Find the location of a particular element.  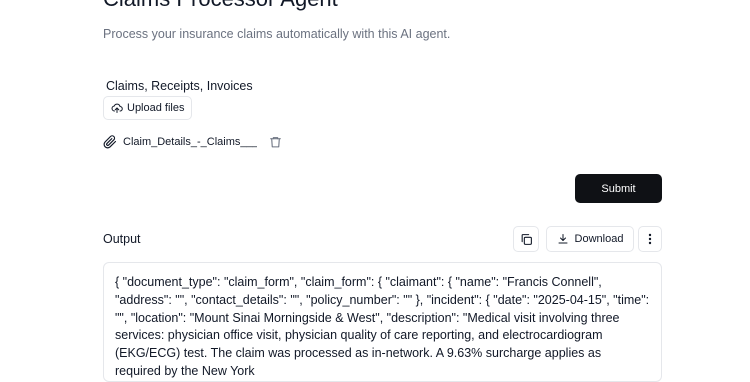

output-label: Output is located at coordinates (122, 239).